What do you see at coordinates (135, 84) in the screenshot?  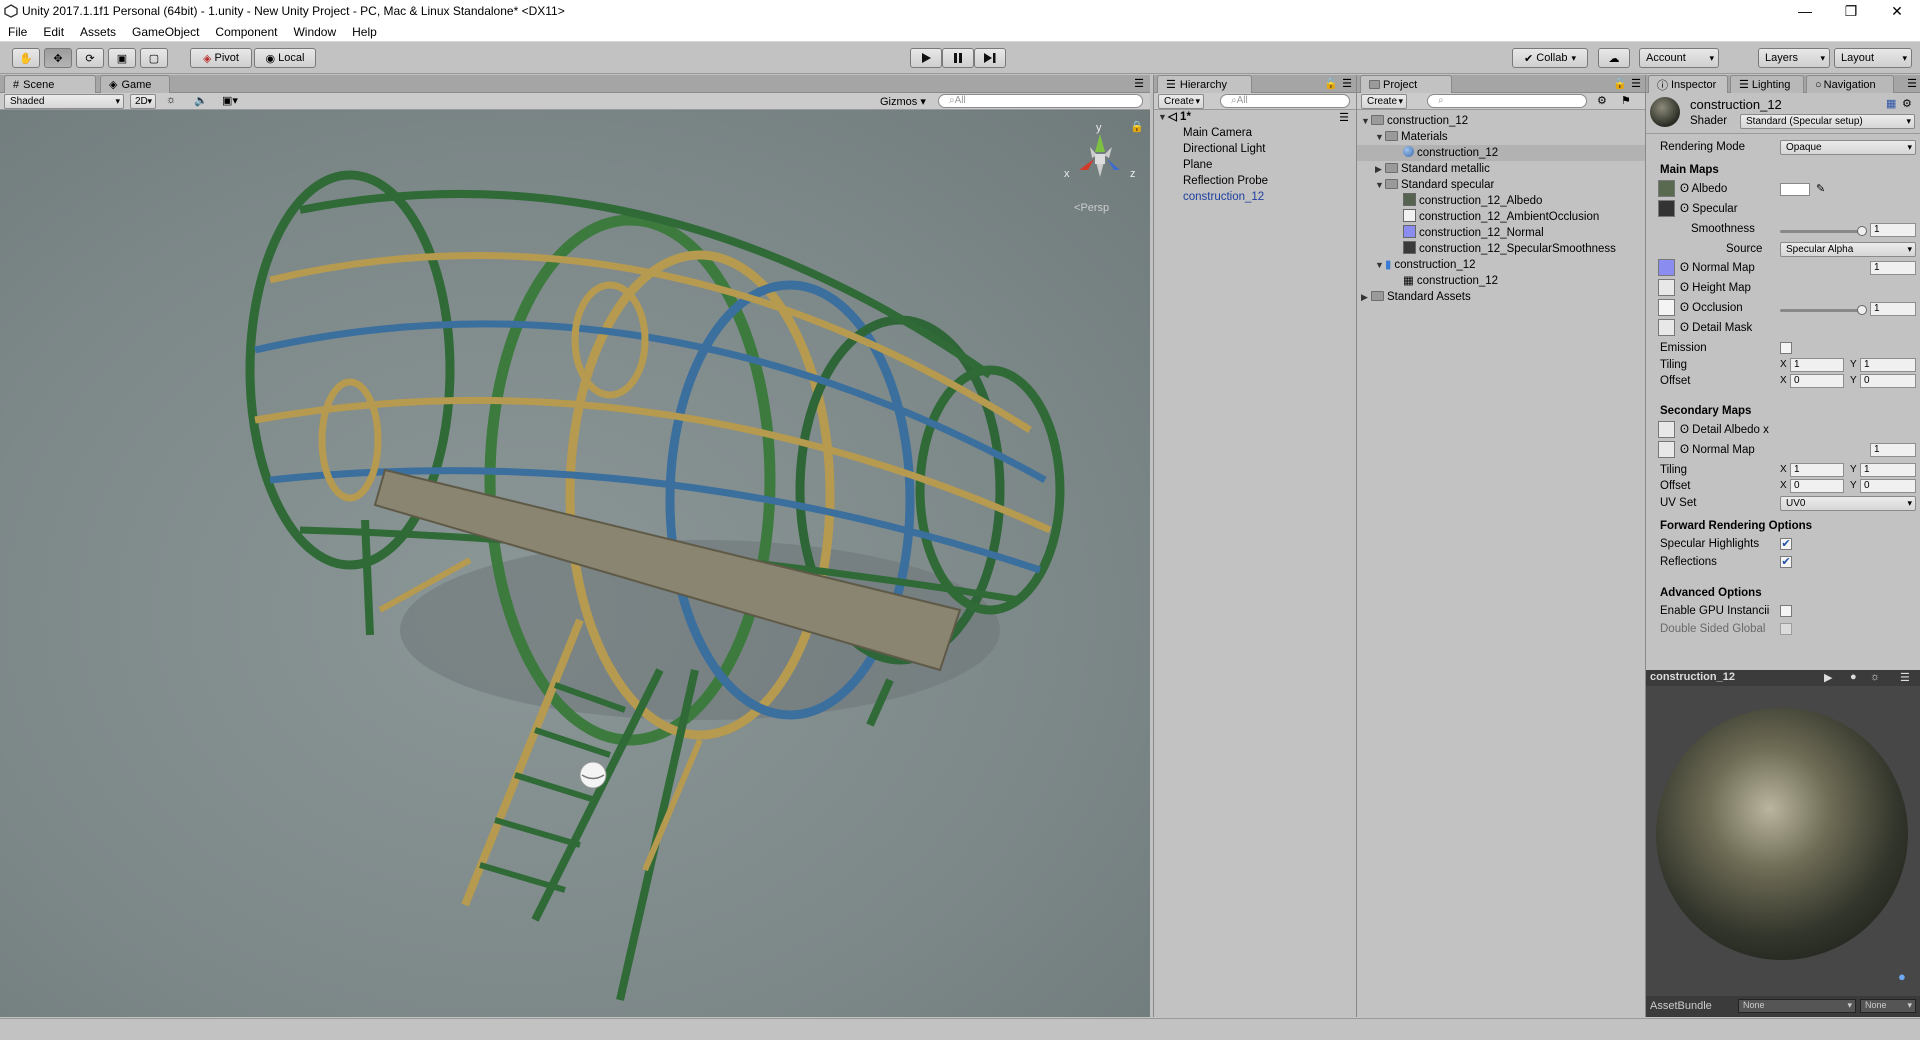 I see `tab-game: ◈ Game` at bounding box center [135, 84].